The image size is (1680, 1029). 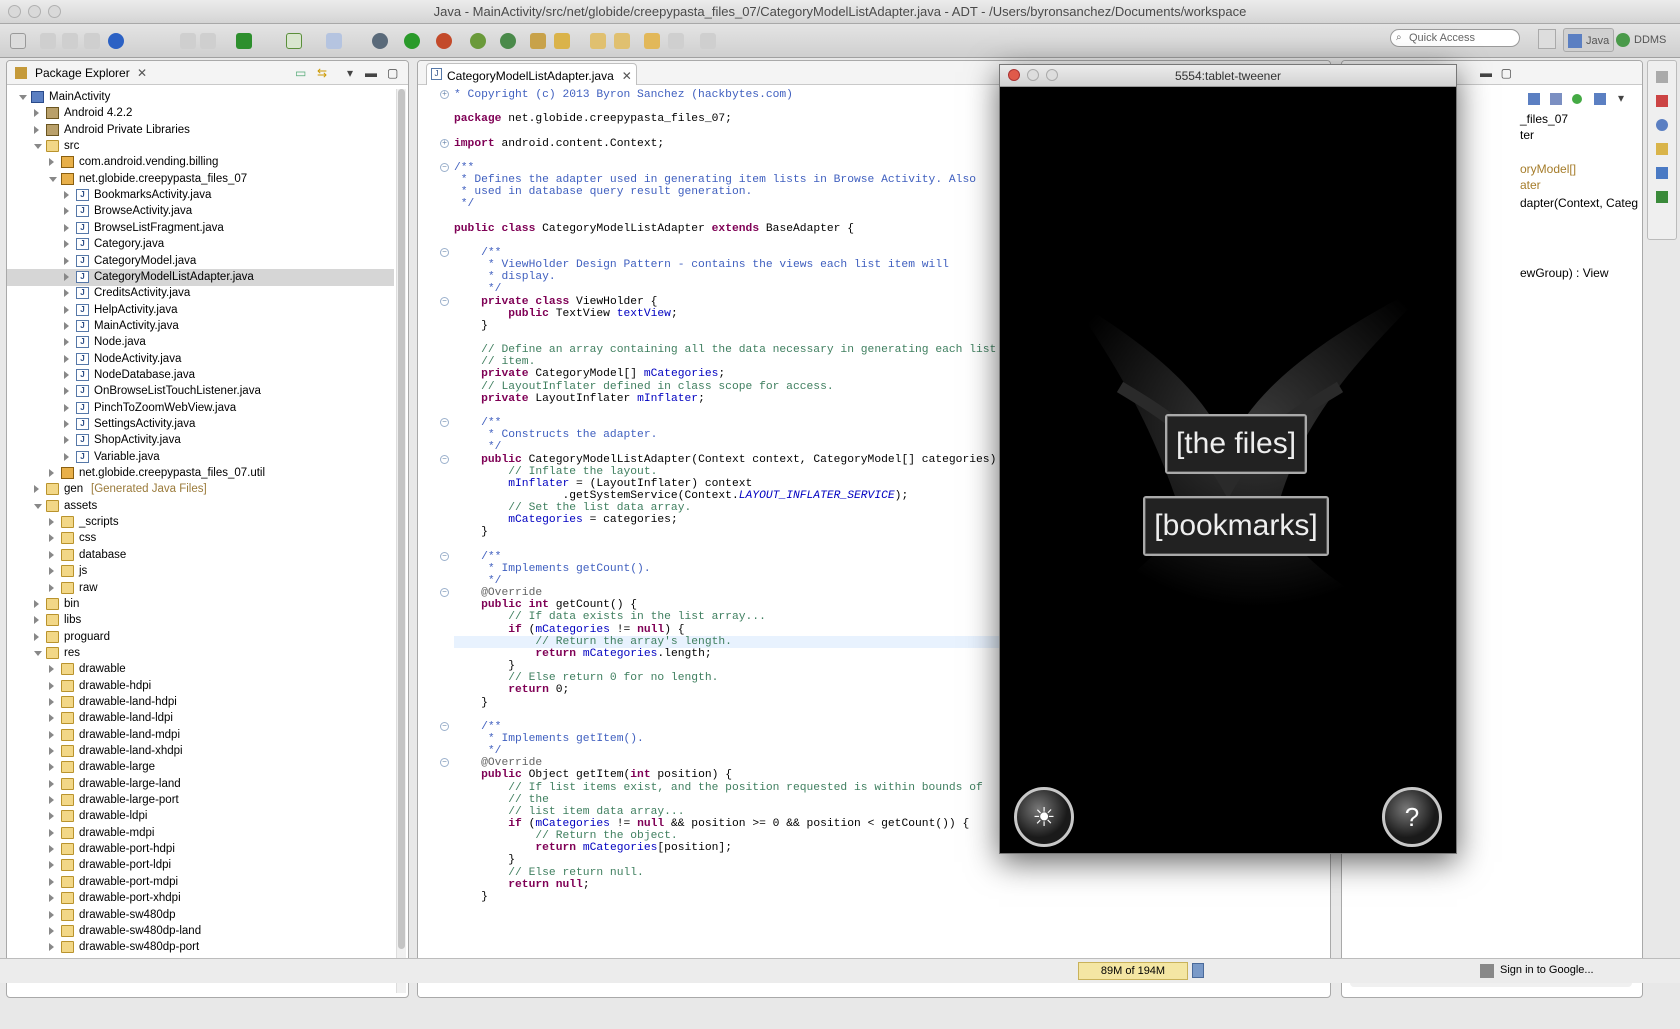 What do you see at coordinates (622, 41) in the screenshot?
I see `prev-annotation-icon` at bounding box center [622, 41].